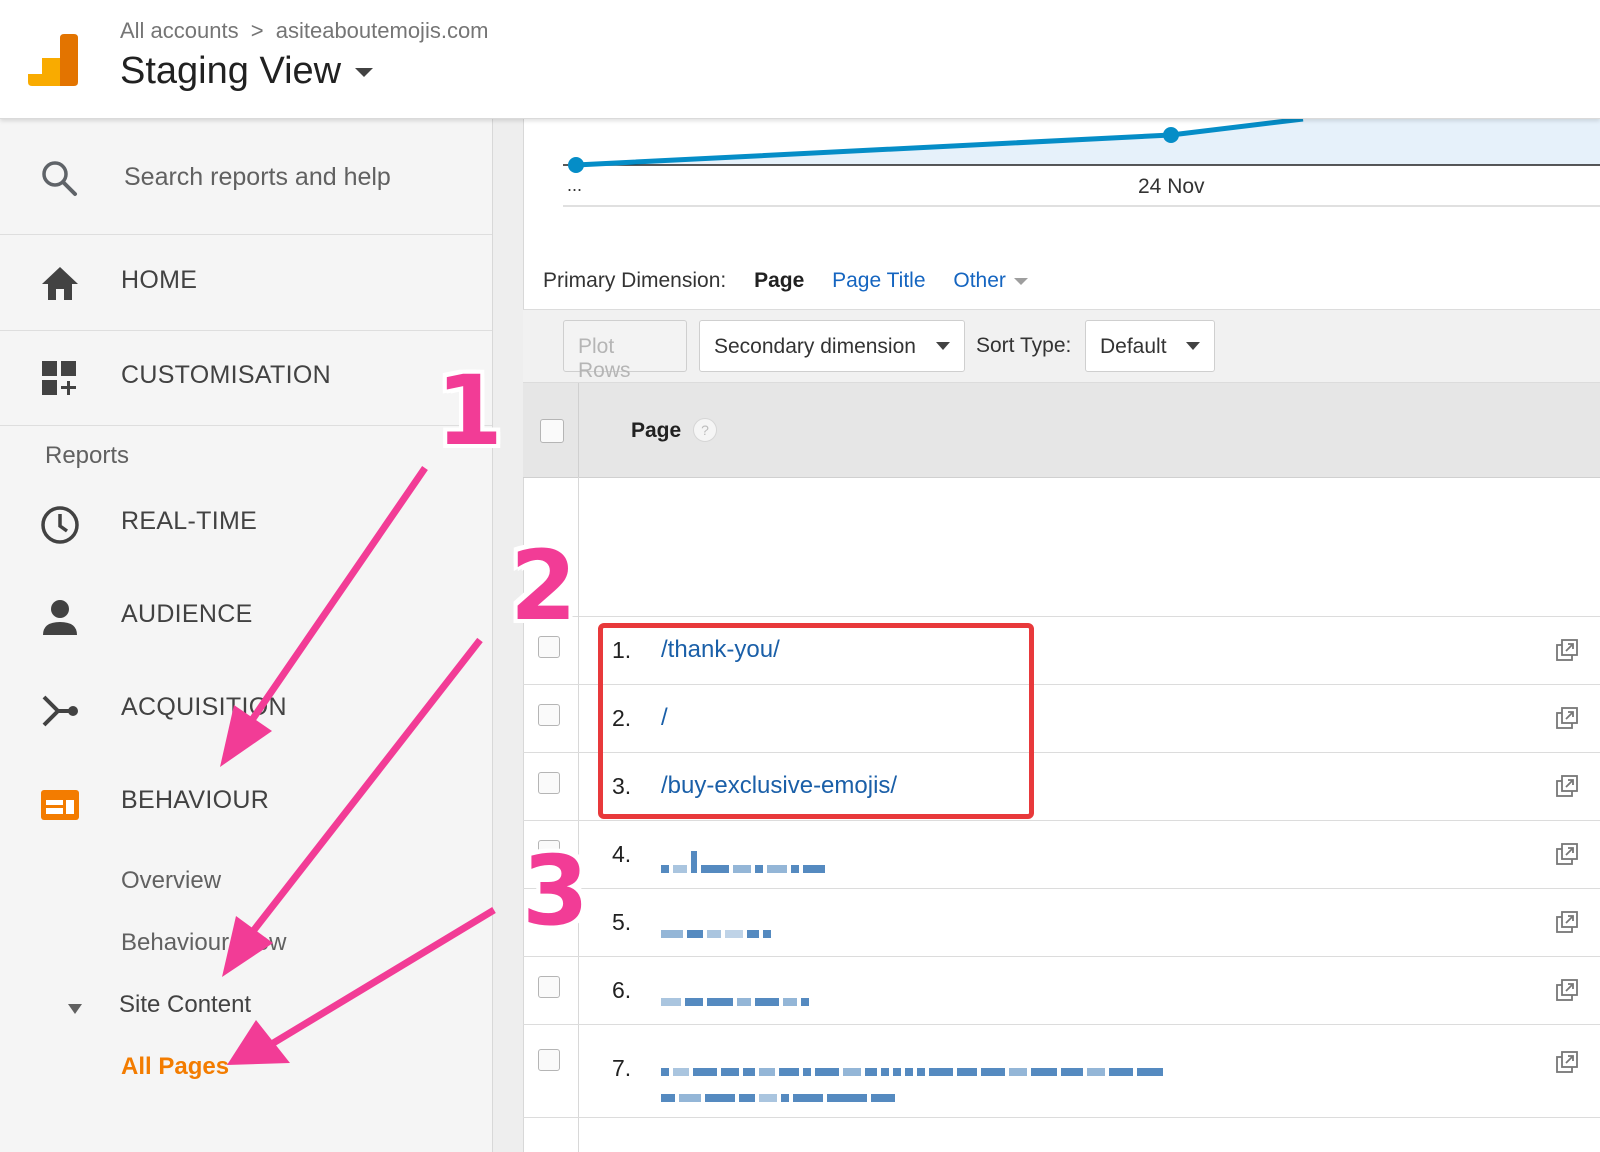 The width and height of the screenshot is (1600, 1152). I want to click on row-number: 7., so click(622, 1068).